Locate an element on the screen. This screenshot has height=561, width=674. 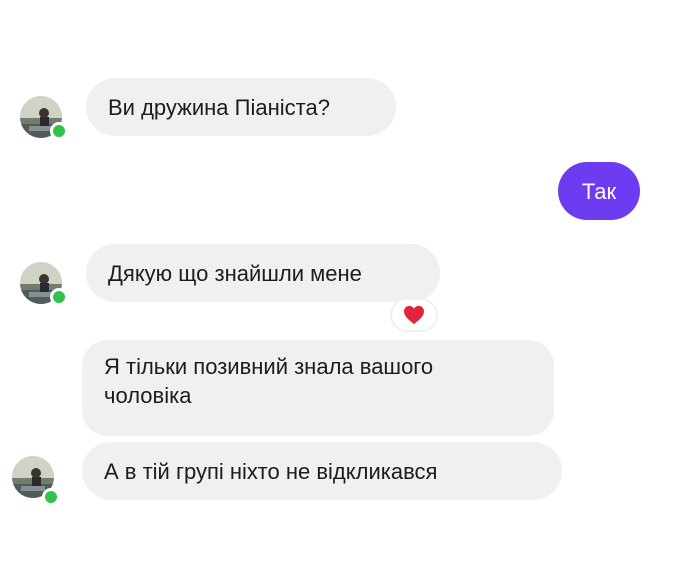
message-reaction is located at coordinates (414, 315).